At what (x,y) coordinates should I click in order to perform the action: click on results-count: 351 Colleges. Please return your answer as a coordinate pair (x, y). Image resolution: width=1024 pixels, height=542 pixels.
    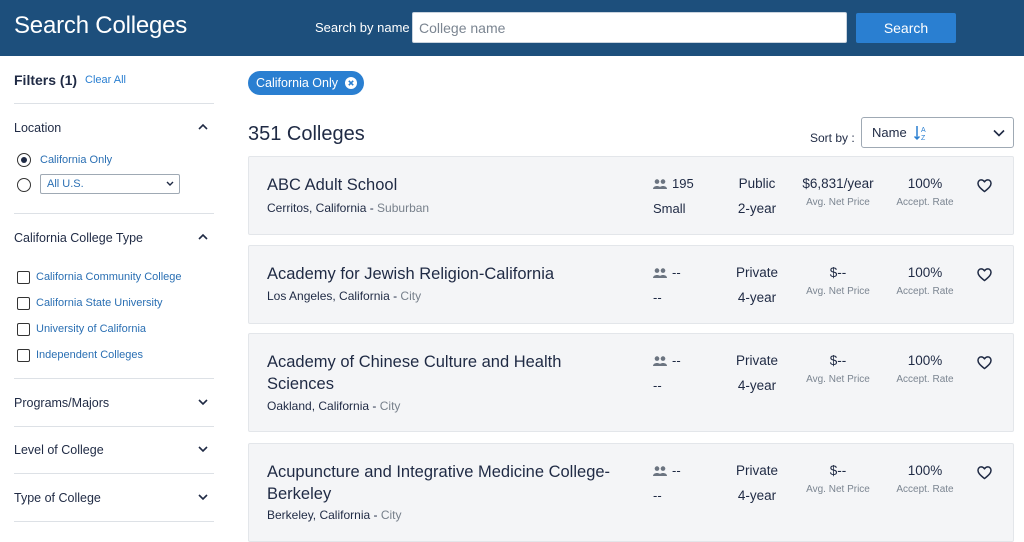
    Looking at the image, I should click on (306, 134).